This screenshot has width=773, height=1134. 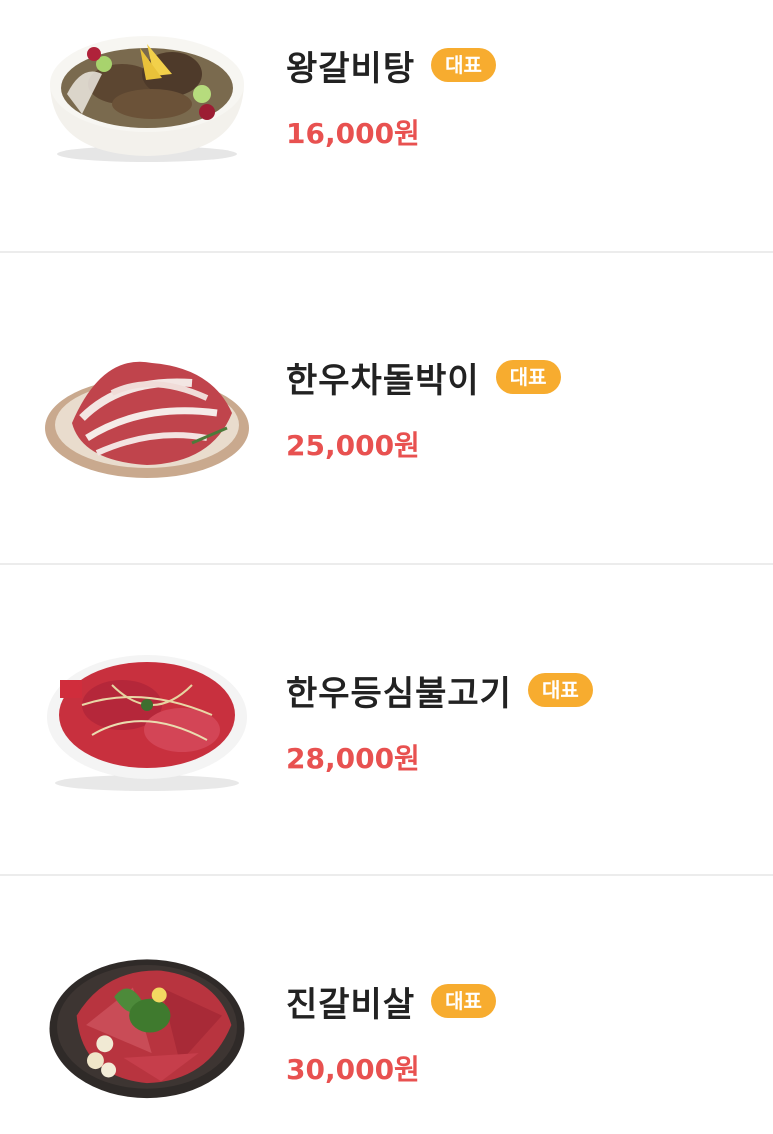 I want to click on item-price: 28,000원, so click(x=353, y=758).